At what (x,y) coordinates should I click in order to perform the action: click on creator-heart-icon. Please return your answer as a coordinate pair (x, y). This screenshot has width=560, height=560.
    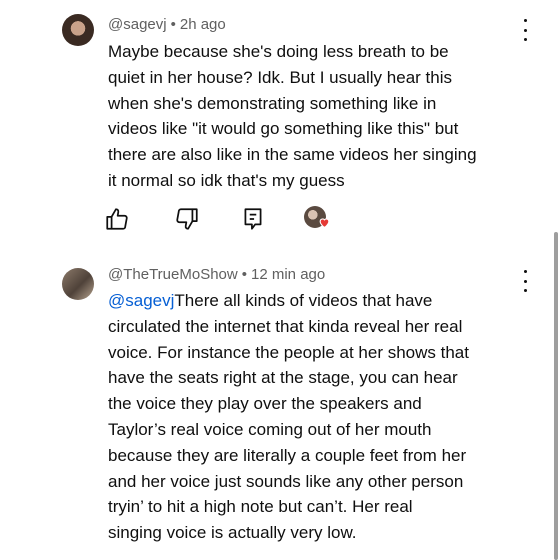
    Looking at the image, I should click on (324, 222).